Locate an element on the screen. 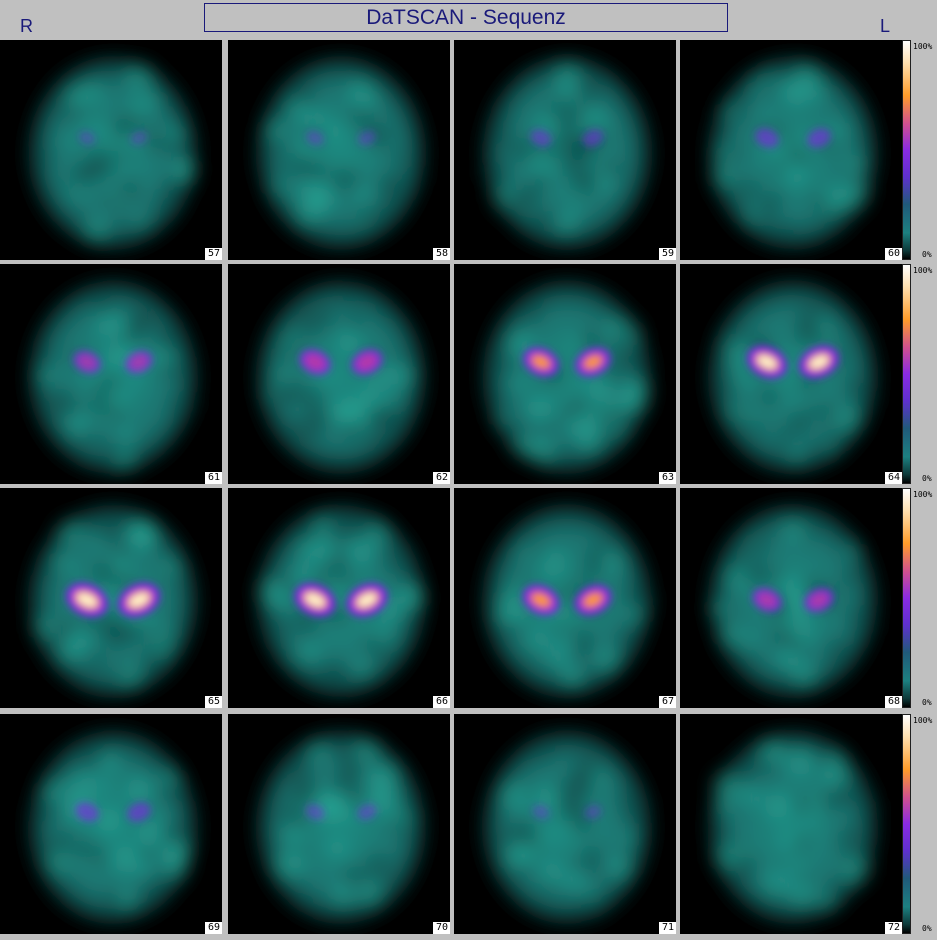 This screenshot has height=940, width=937. slice-65: 65 is located at coordinates (111, 598).